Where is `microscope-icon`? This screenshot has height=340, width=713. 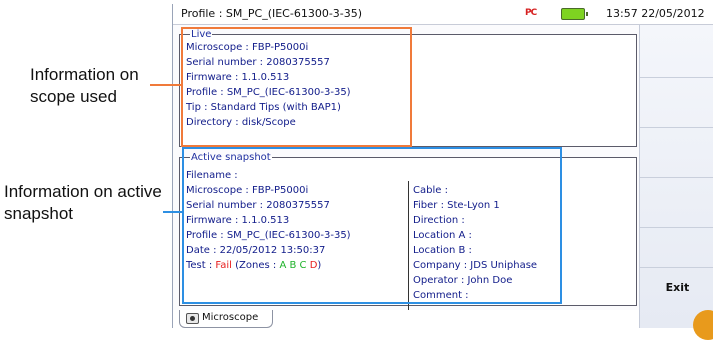
microscope-icon is located at coordinates (192, 318).